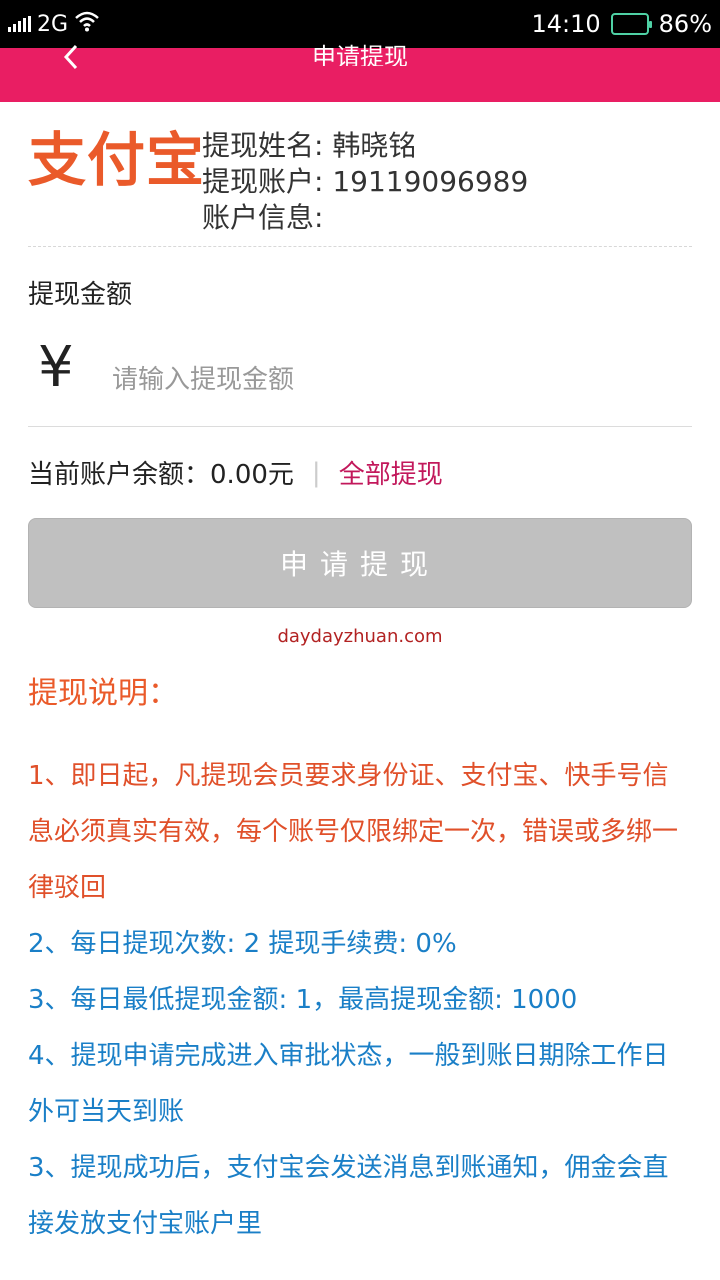 This screenshot has height=1280, width=720. I want to click on balance-value: 0.00元, so click(252, 475).